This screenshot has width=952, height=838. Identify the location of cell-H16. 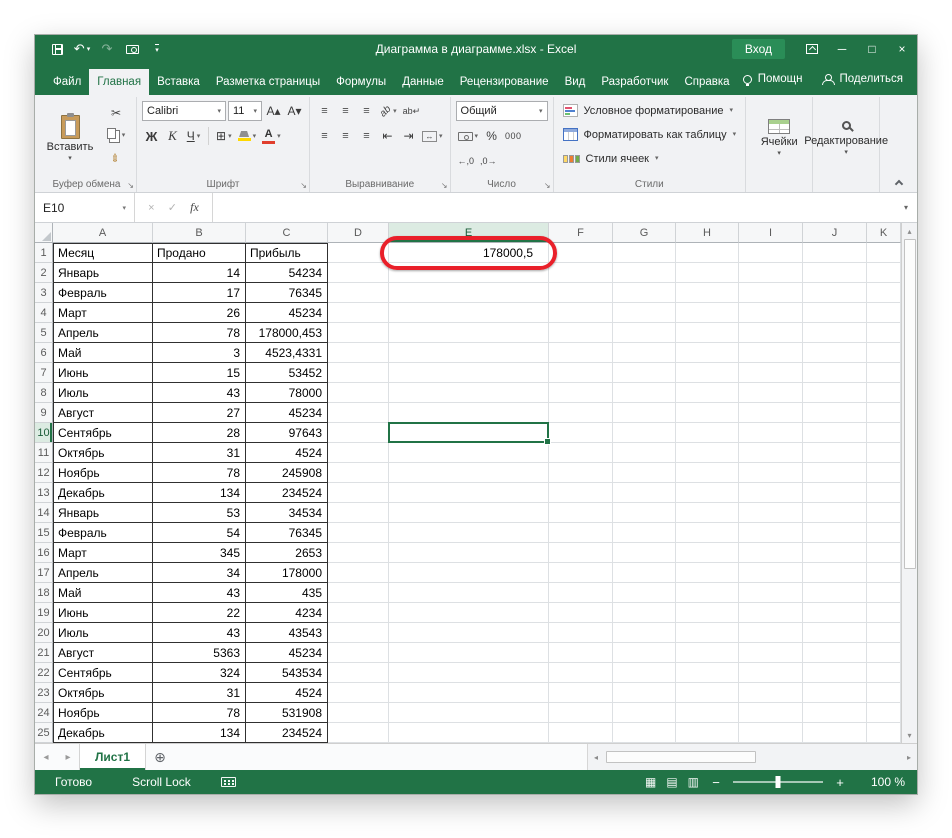
(707, 553).